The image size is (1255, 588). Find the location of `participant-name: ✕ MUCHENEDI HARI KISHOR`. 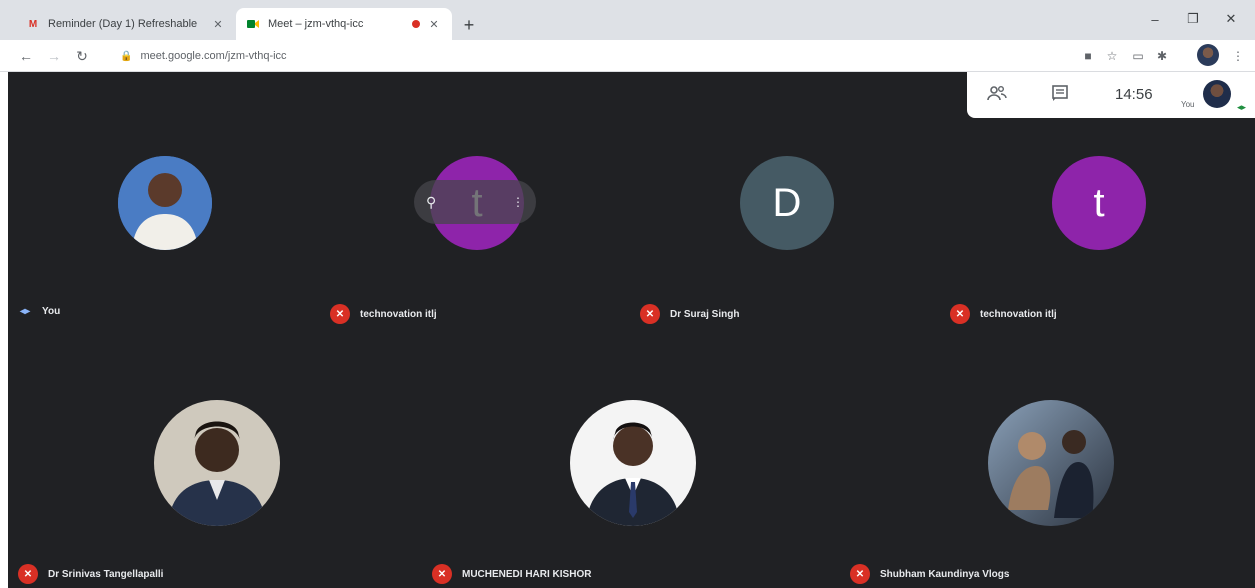

participant-name: ✕ MUCHENEDI HARI KISHOR is located at coordinates (511, 574).